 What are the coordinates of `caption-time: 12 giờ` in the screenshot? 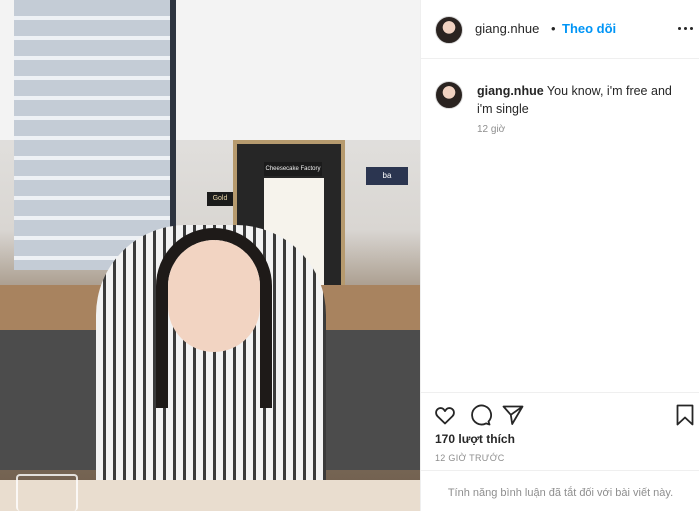 It's located at (491, 129).